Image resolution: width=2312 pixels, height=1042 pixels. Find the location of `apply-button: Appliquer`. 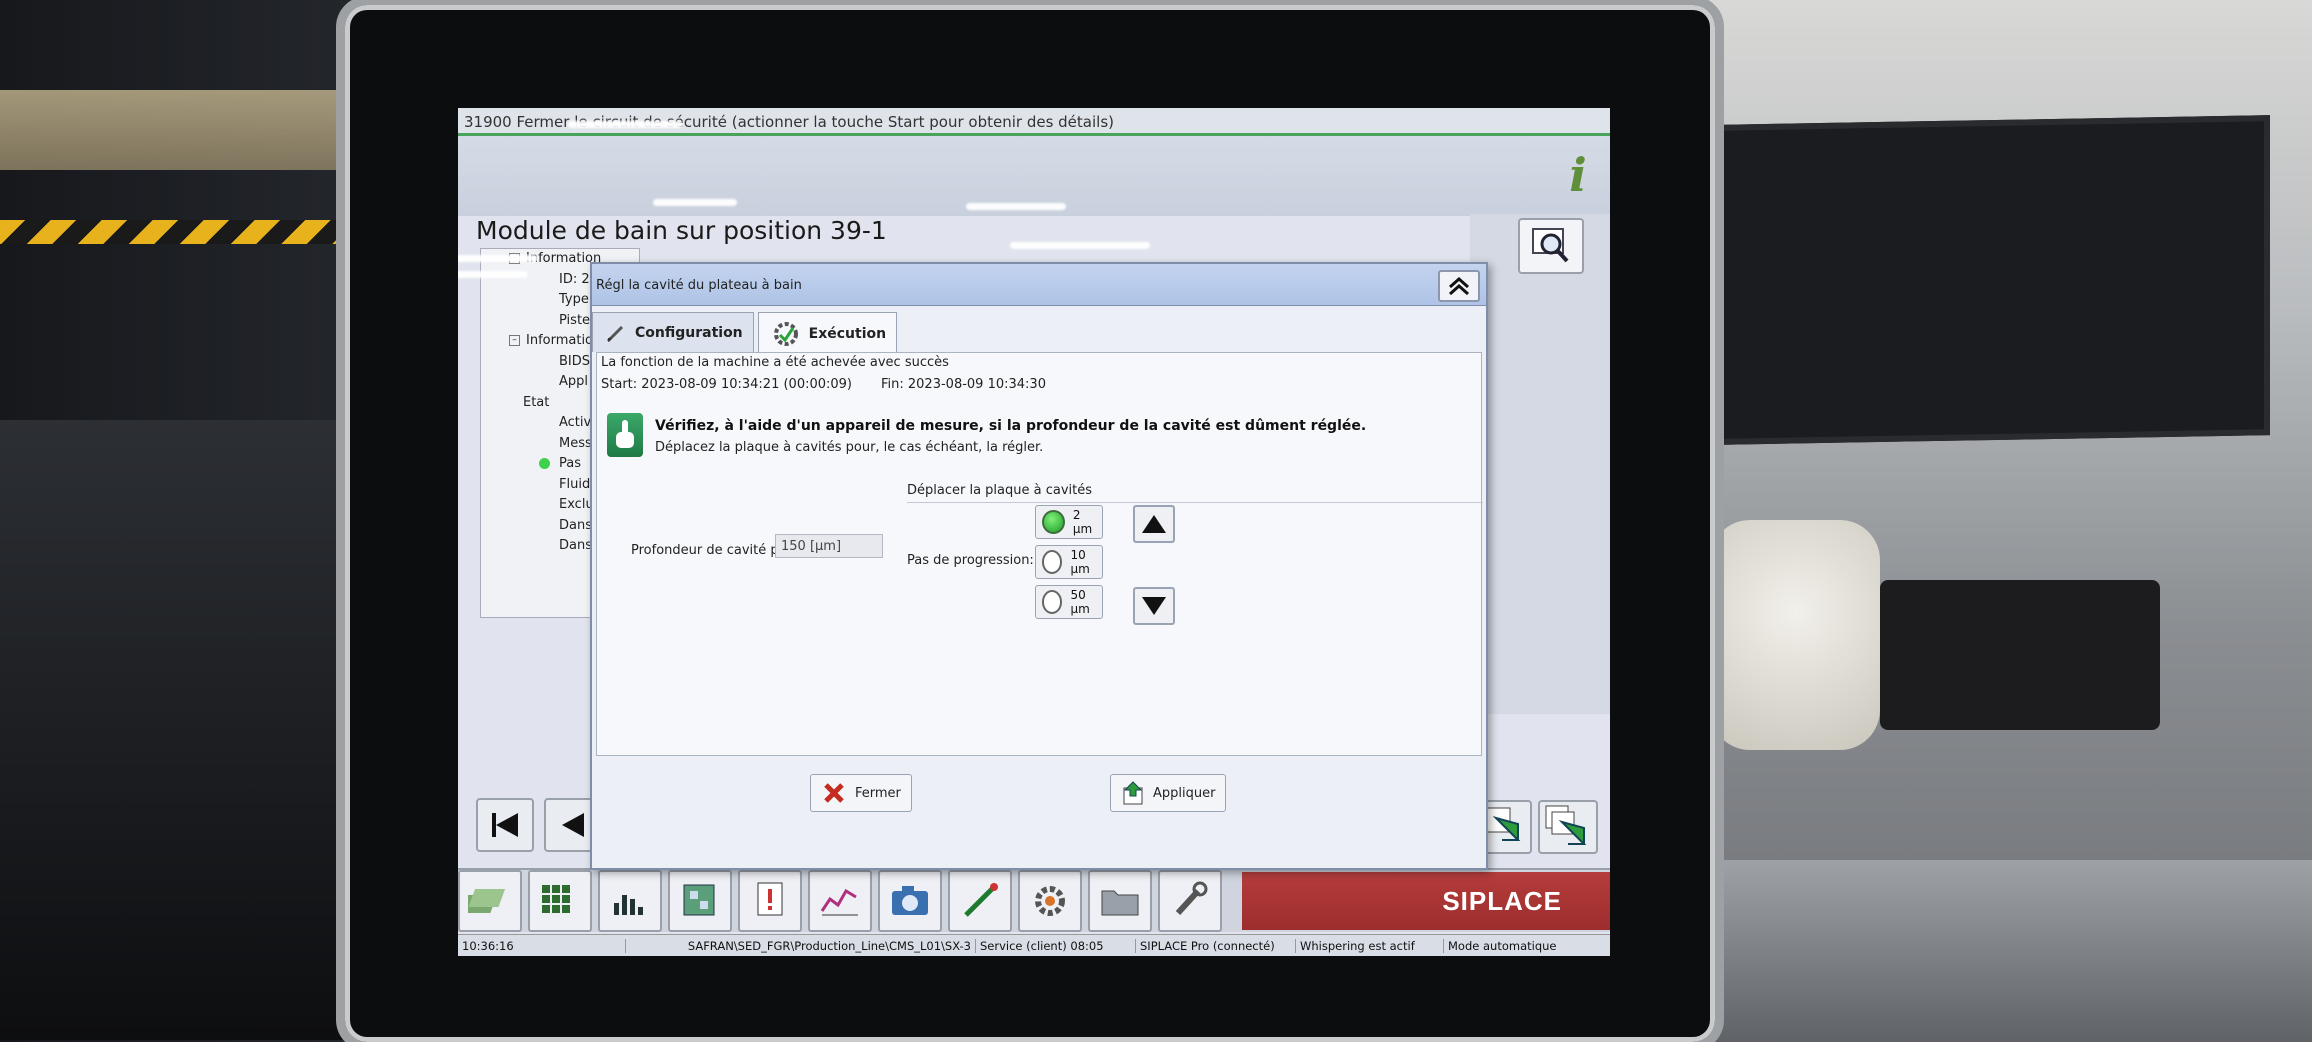

apply-button: Appliquer is located at coordinates (1168, 793).